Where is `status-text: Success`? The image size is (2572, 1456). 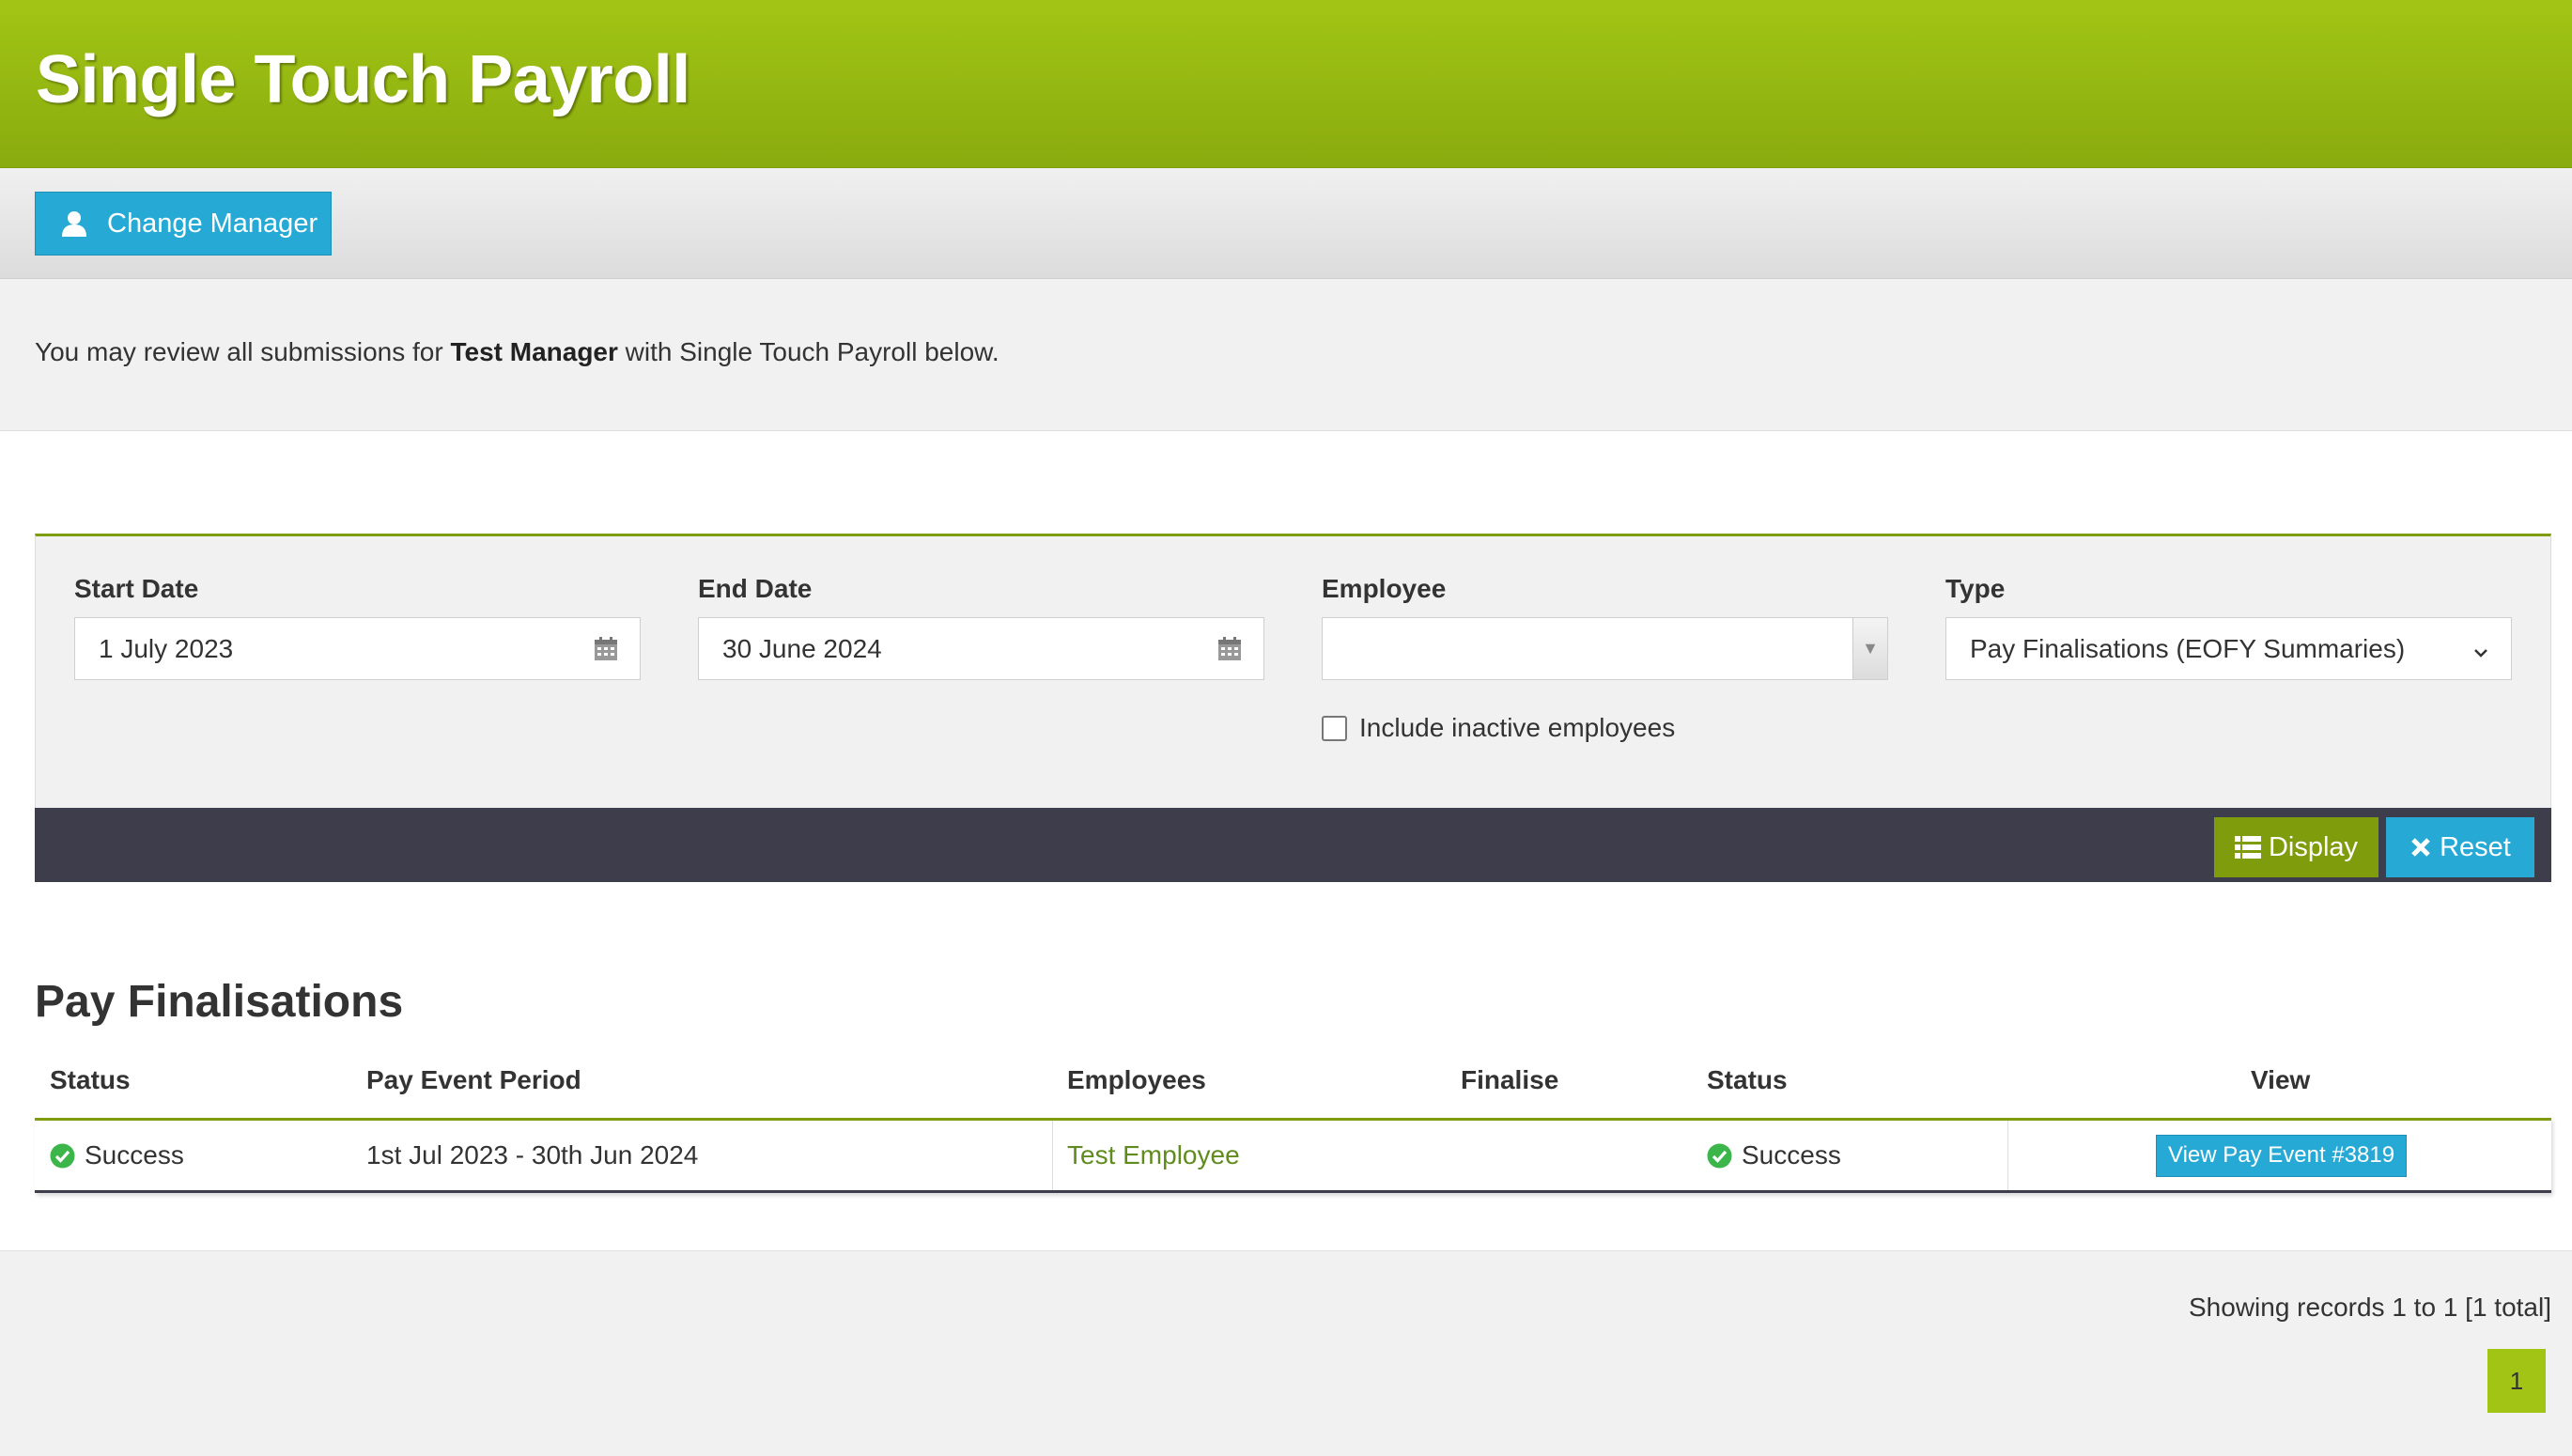
status-text: Success is located at coordinates (134, 1154).